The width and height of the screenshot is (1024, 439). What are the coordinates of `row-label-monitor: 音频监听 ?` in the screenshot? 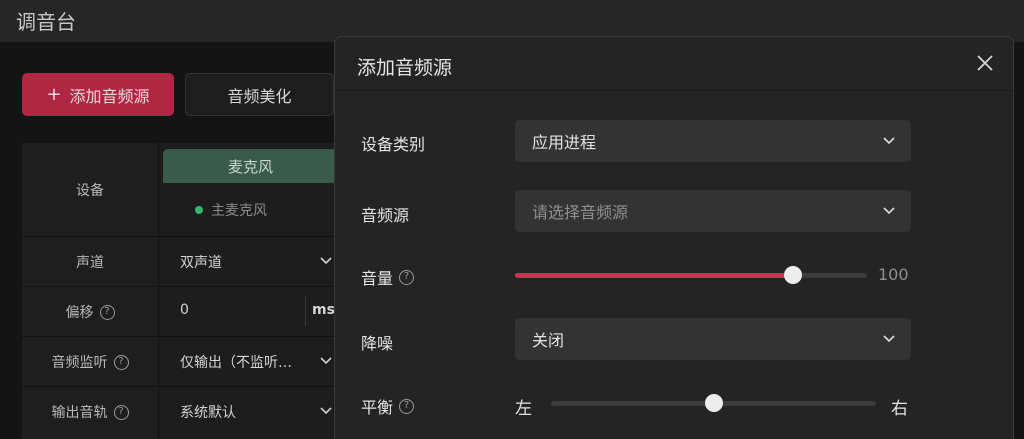 It's located at (90, 362).